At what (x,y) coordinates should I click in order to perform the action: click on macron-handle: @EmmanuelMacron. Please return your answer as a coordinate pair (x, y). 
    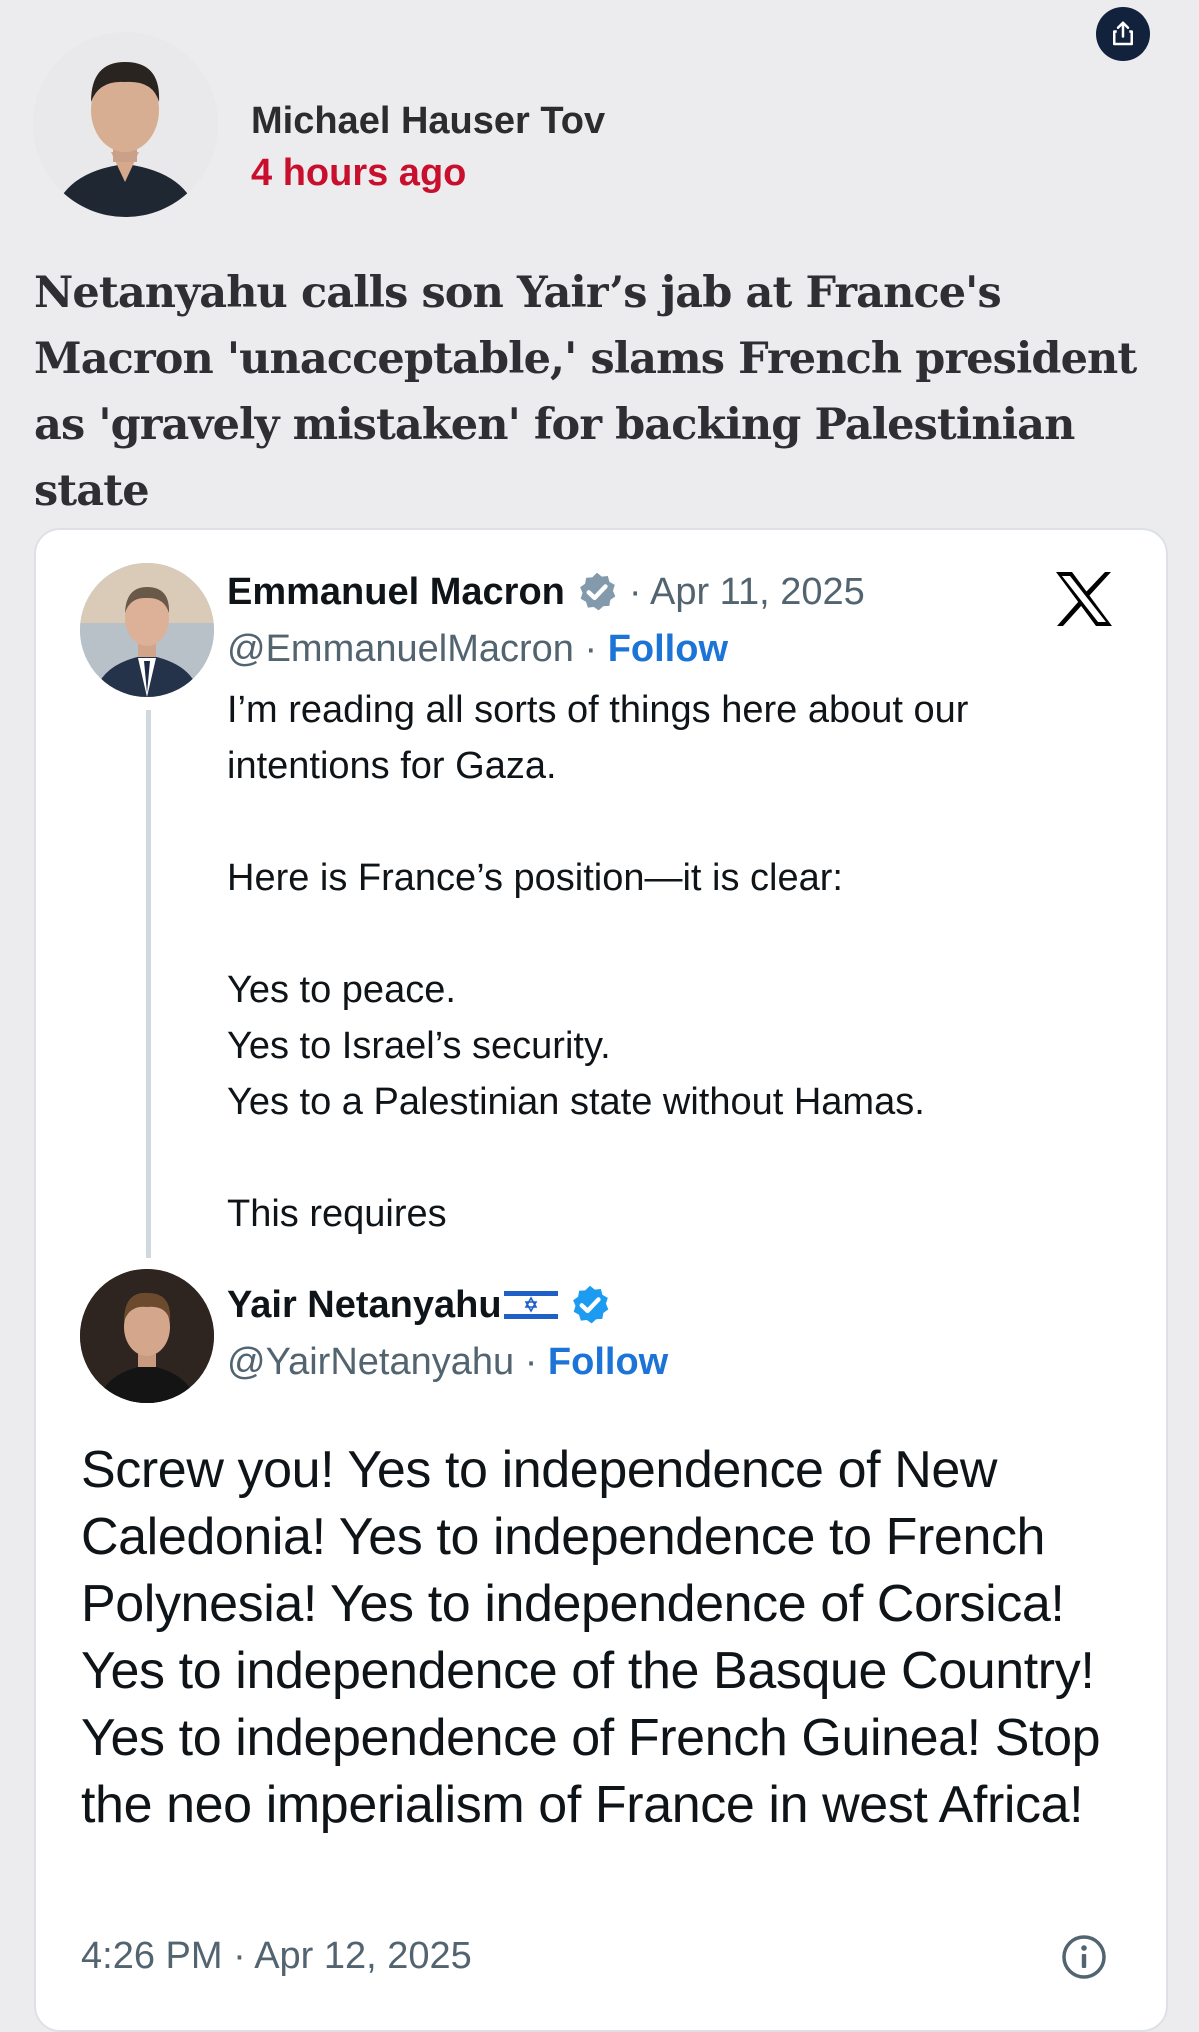
    Looking at the image, I should click on (400, 649).